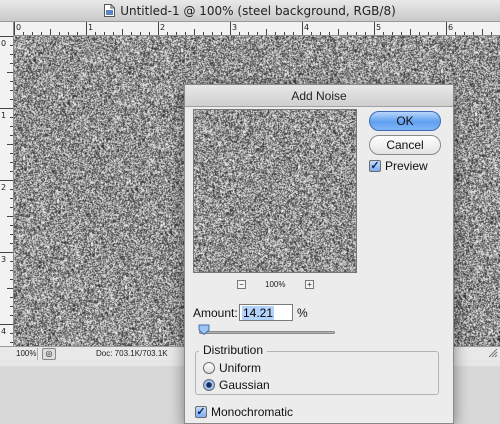 This screenshot has width=500, height=424. Describe the element at coordinates (319, 96) in the screenshot. I see `dialog-title: Add Noise` at that location.